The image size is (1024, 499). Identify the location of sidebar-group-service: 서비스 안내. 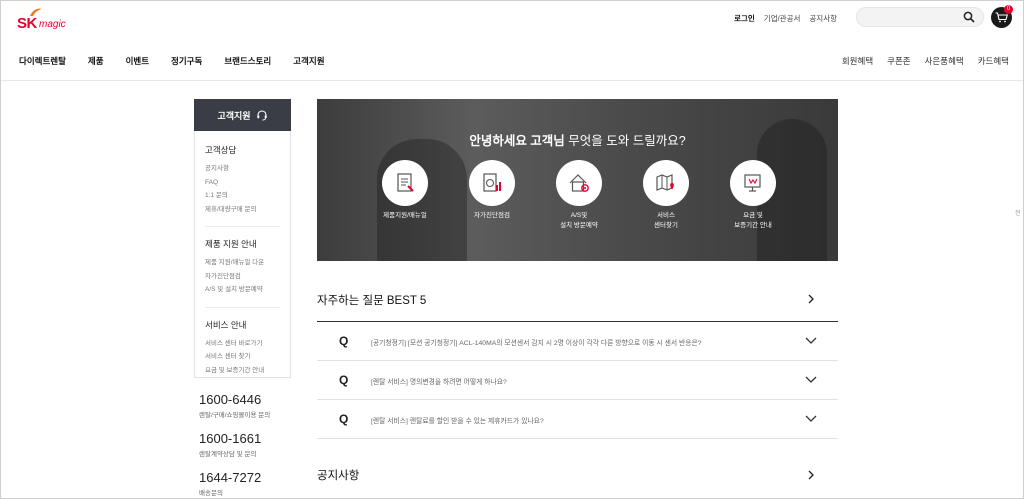
(242, 325).